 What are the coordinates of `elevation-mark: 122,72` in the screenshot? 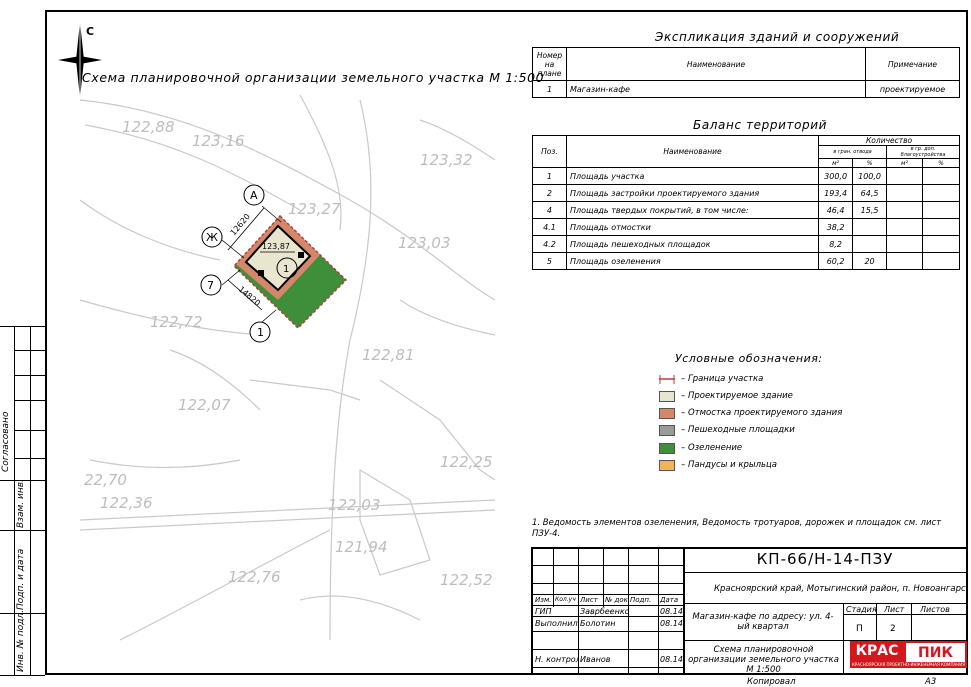 It's located at (176, 322).